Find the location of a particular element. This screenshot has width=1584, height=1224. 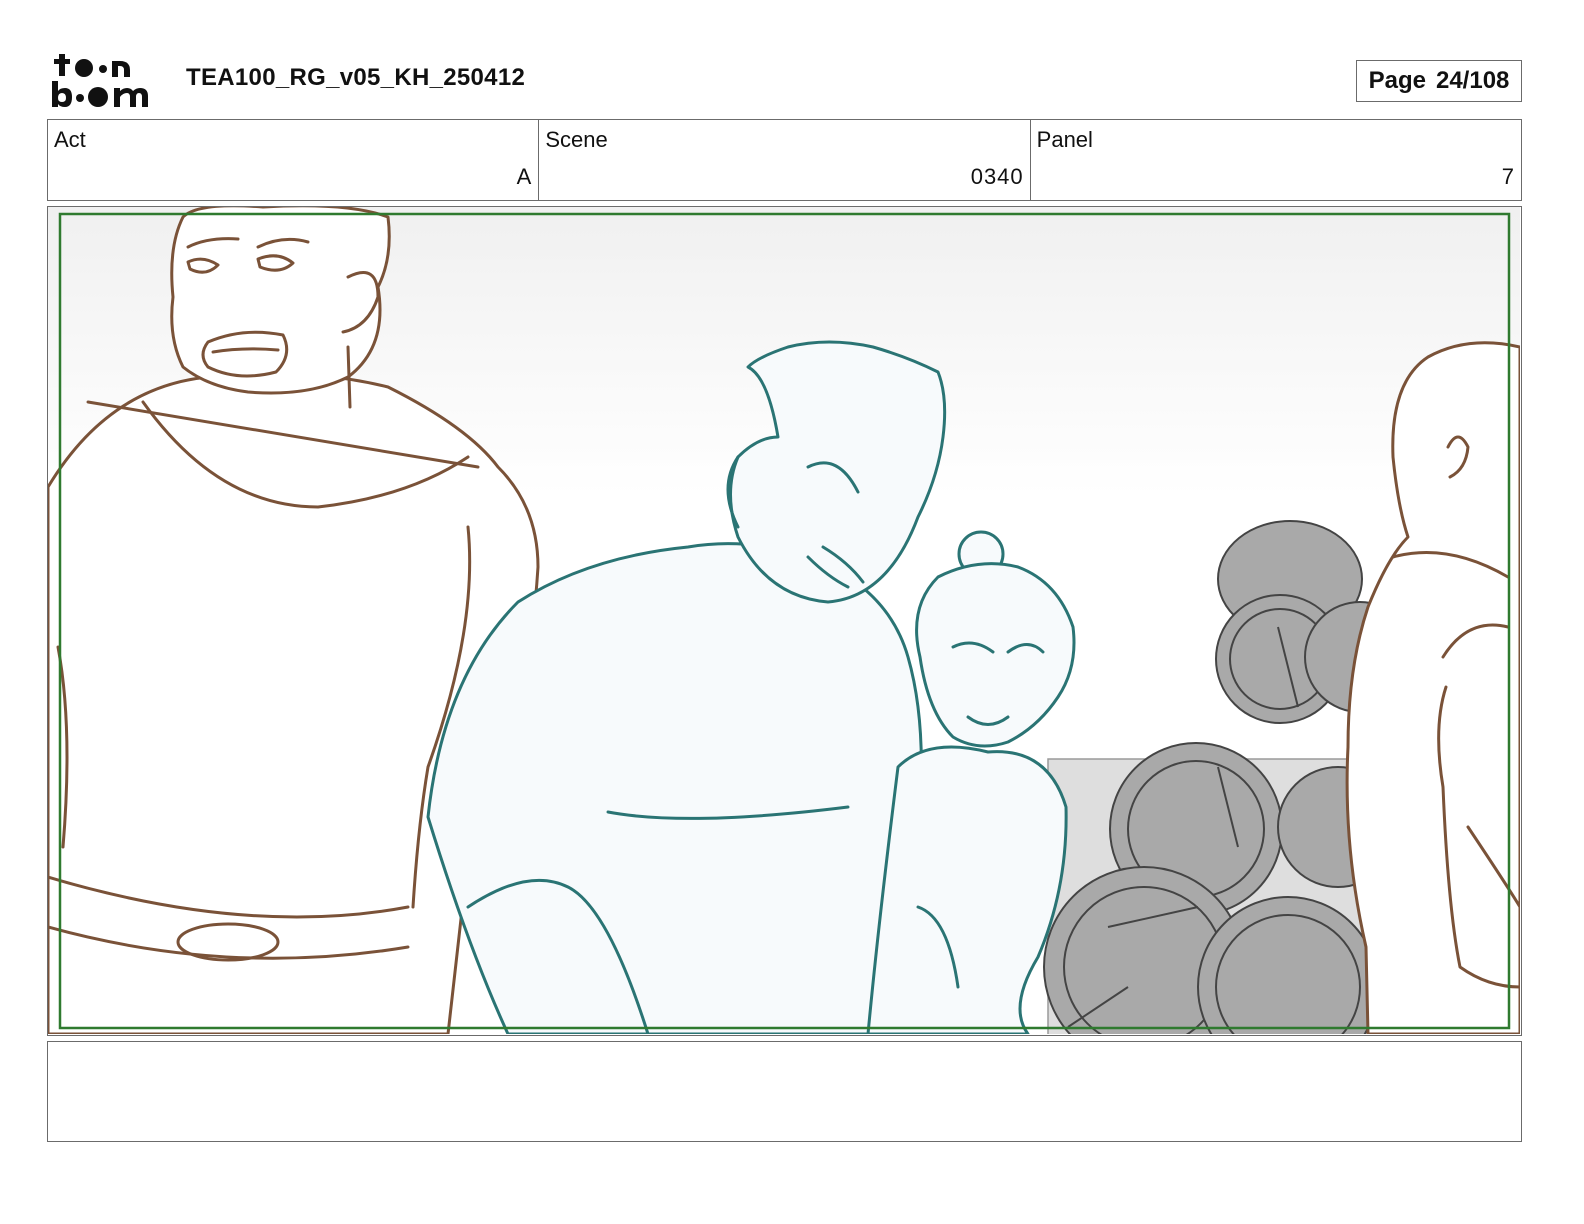

scene-label: Scene is located at coordinates (576, 139).